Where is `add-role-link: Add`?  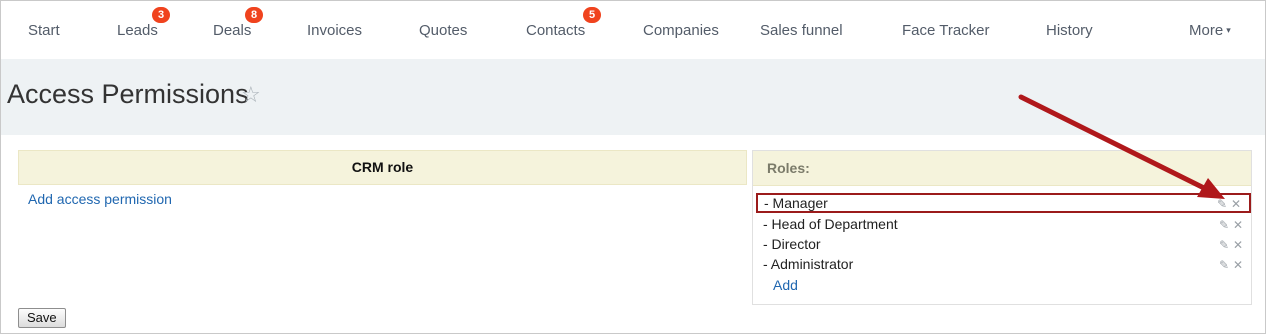
add-role-link: Add is located at coordinates (785, 285).